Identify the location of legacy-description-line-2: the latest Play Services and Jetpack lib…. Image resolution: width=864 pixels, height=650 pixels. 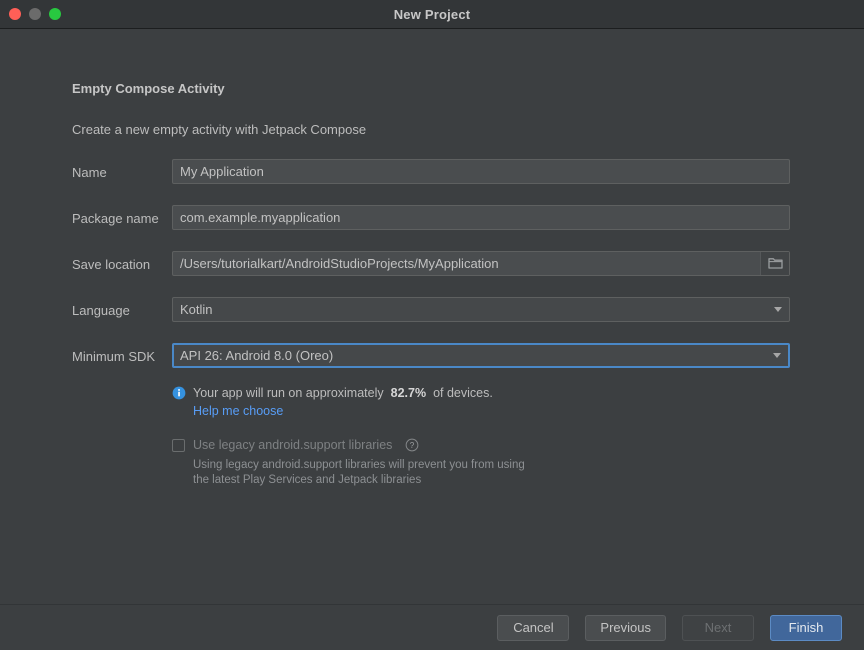
(307, 479).